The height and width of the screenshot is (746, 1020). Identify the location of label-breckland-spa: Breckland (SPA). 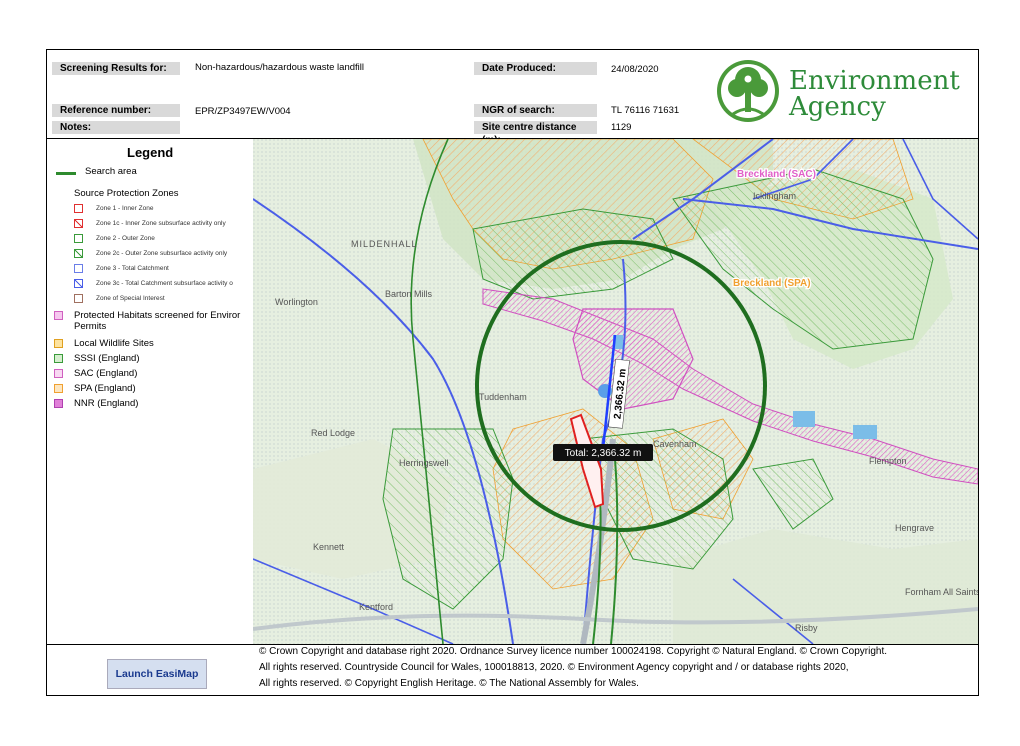
(772, 283).